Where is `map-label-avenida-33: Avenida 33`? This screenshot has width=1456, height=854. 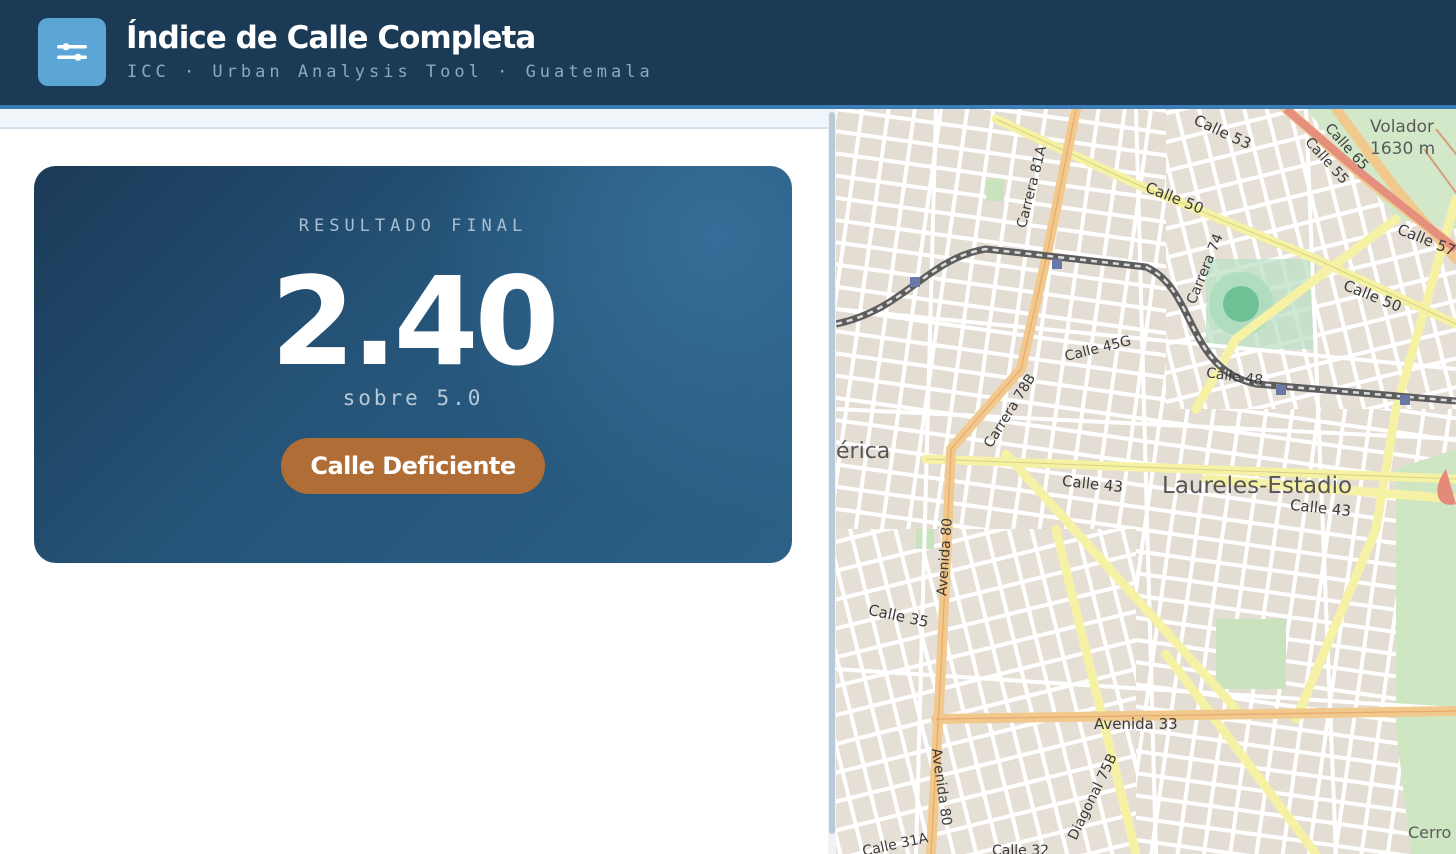
map-label-avenida-33: Avenida 33 is located at coordinates (1136, 724).